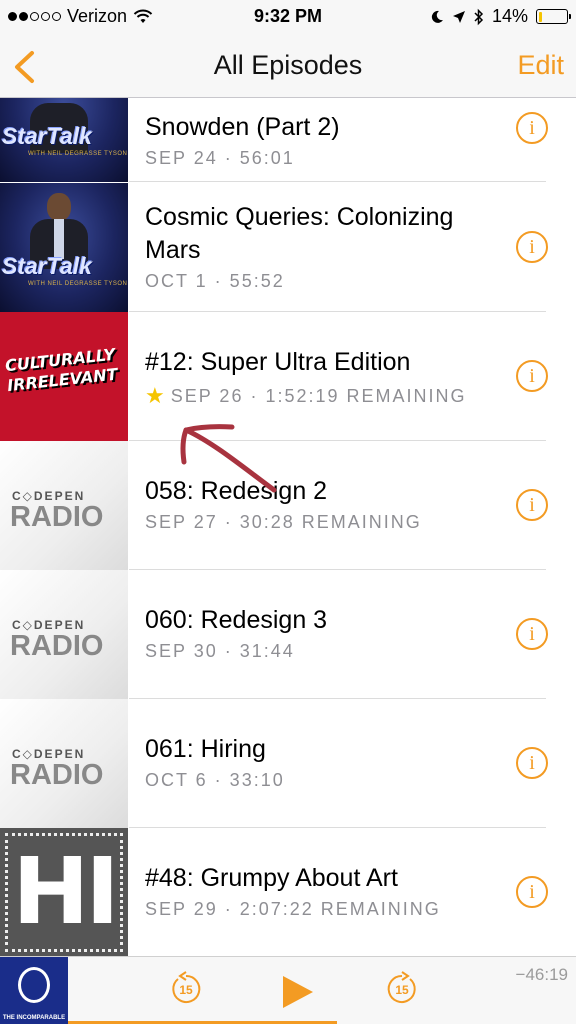  I want to click on moon-icon, so click(437, 16).